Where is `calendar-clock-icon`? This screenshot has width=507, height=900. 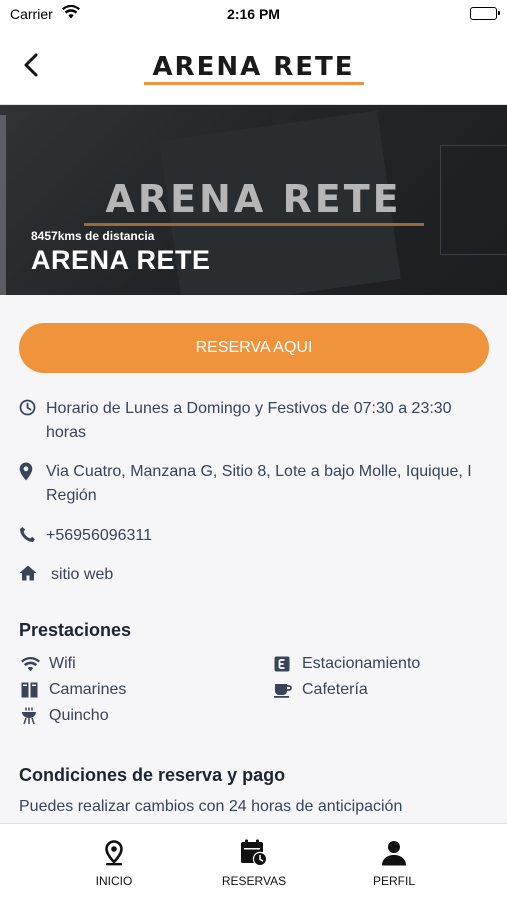
calendar-clock-icon is located at coordinates (254, 853).